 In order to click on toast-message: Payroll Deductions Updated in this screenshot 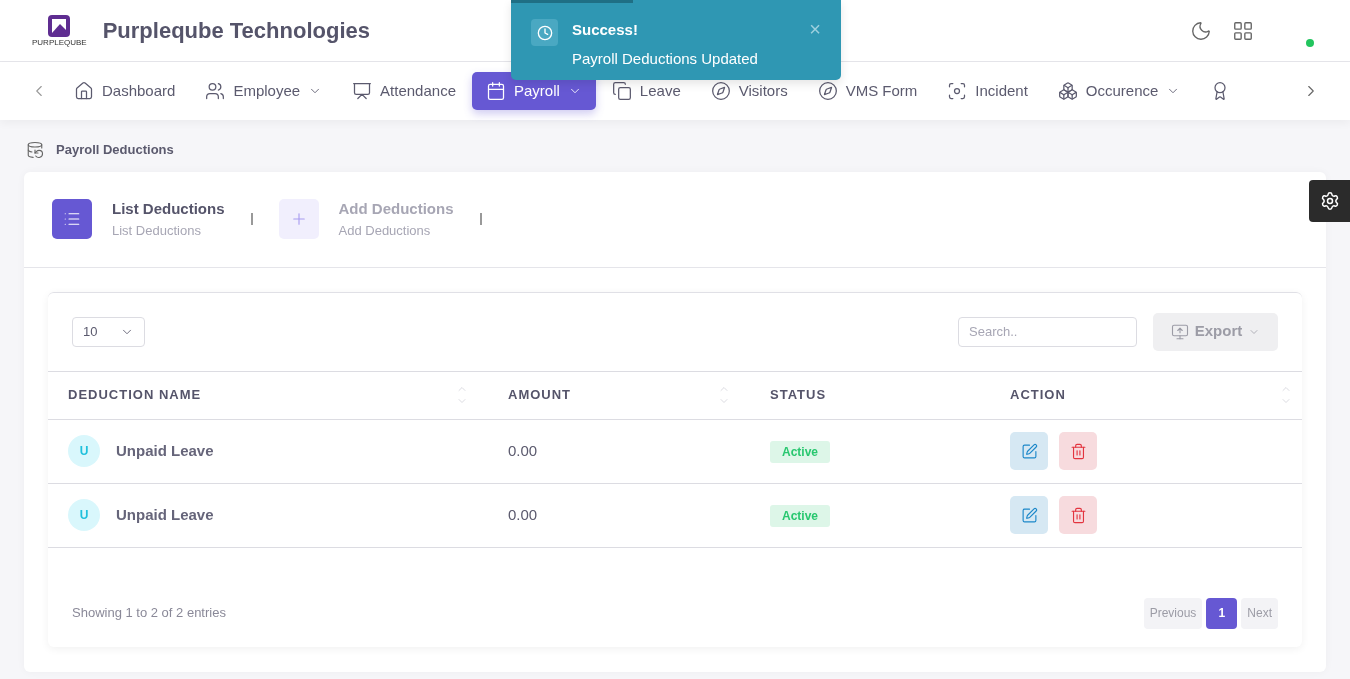, I will do `click(665, 58)`.